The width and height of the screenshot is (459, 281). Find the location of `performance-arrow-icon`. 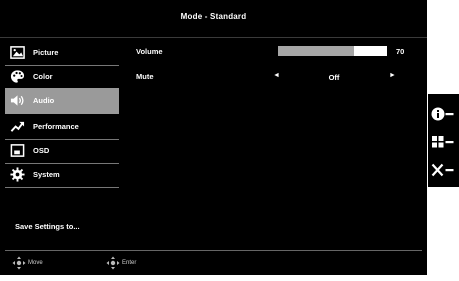

performance-arrow-icon is located at coordinates (17, 127).